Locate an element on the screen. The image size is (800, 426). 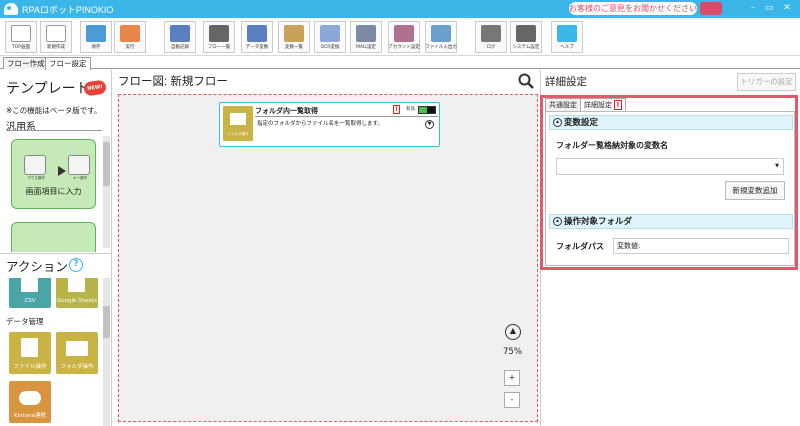
node-enable-toggle is located at coordinates (427, 110).